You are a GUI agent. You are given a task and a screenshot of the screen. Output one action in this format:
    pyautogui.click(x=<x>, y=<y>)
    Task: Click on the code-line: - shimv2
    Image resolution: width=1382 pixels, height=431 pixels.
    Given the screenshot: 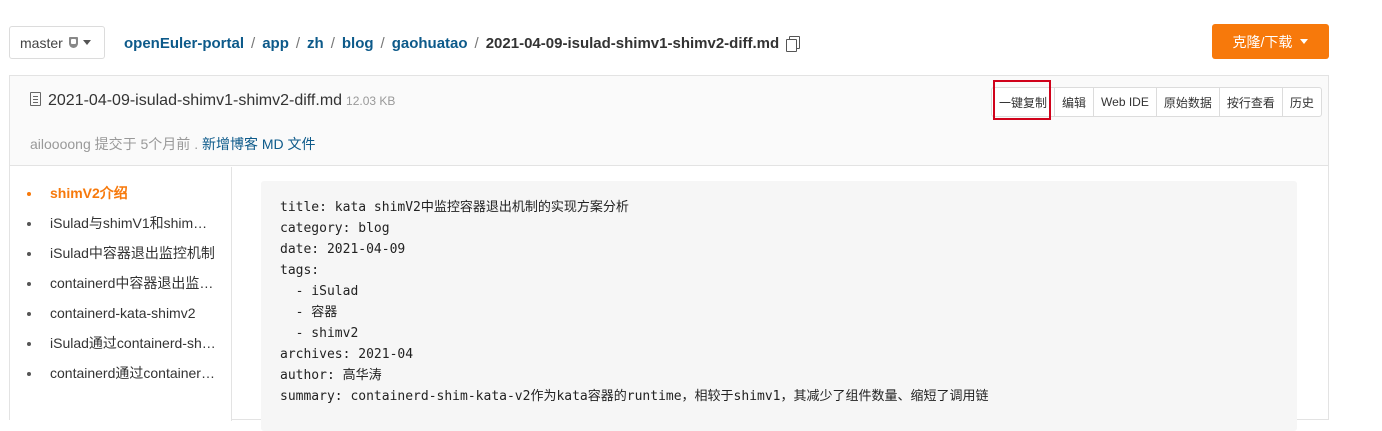 What is the action you would take?
    pyautogui.click(x=319, y=333)
    